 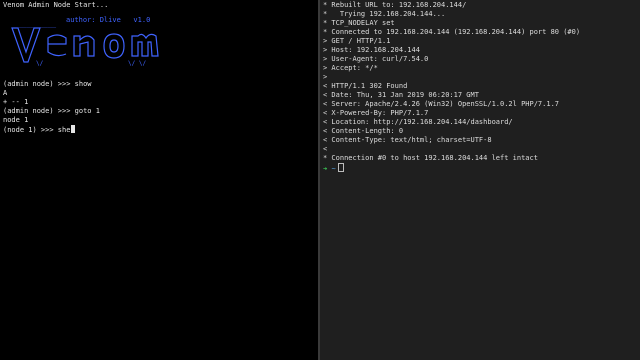 I want to click on curl-output-line: < X-Powered-By: PHP/7.1.7, so click(x=376, y=113).